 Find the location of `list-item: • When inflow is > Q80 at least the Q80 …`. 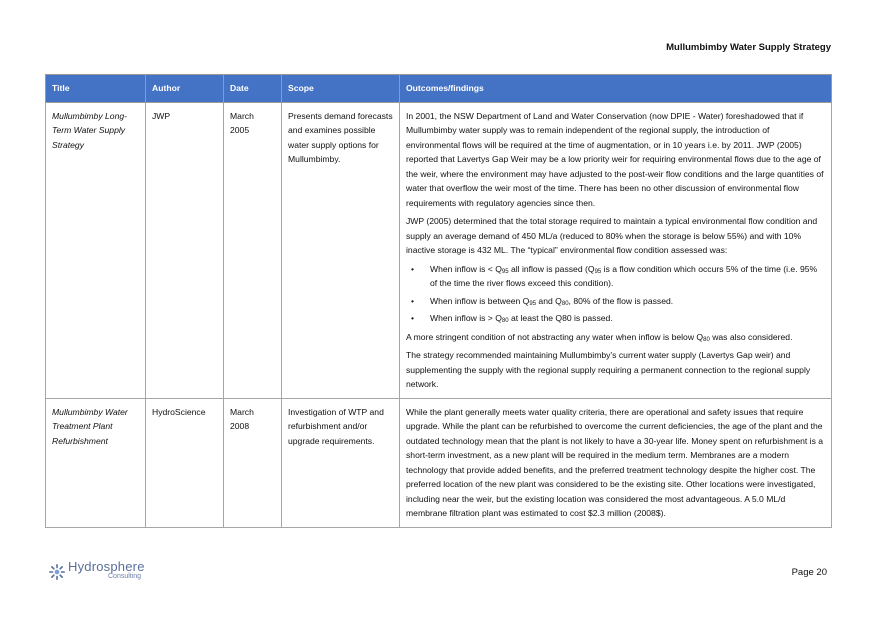

list-item: • When inflow is > Q80 at least the Q80 … is located at coordinates (512, 318).